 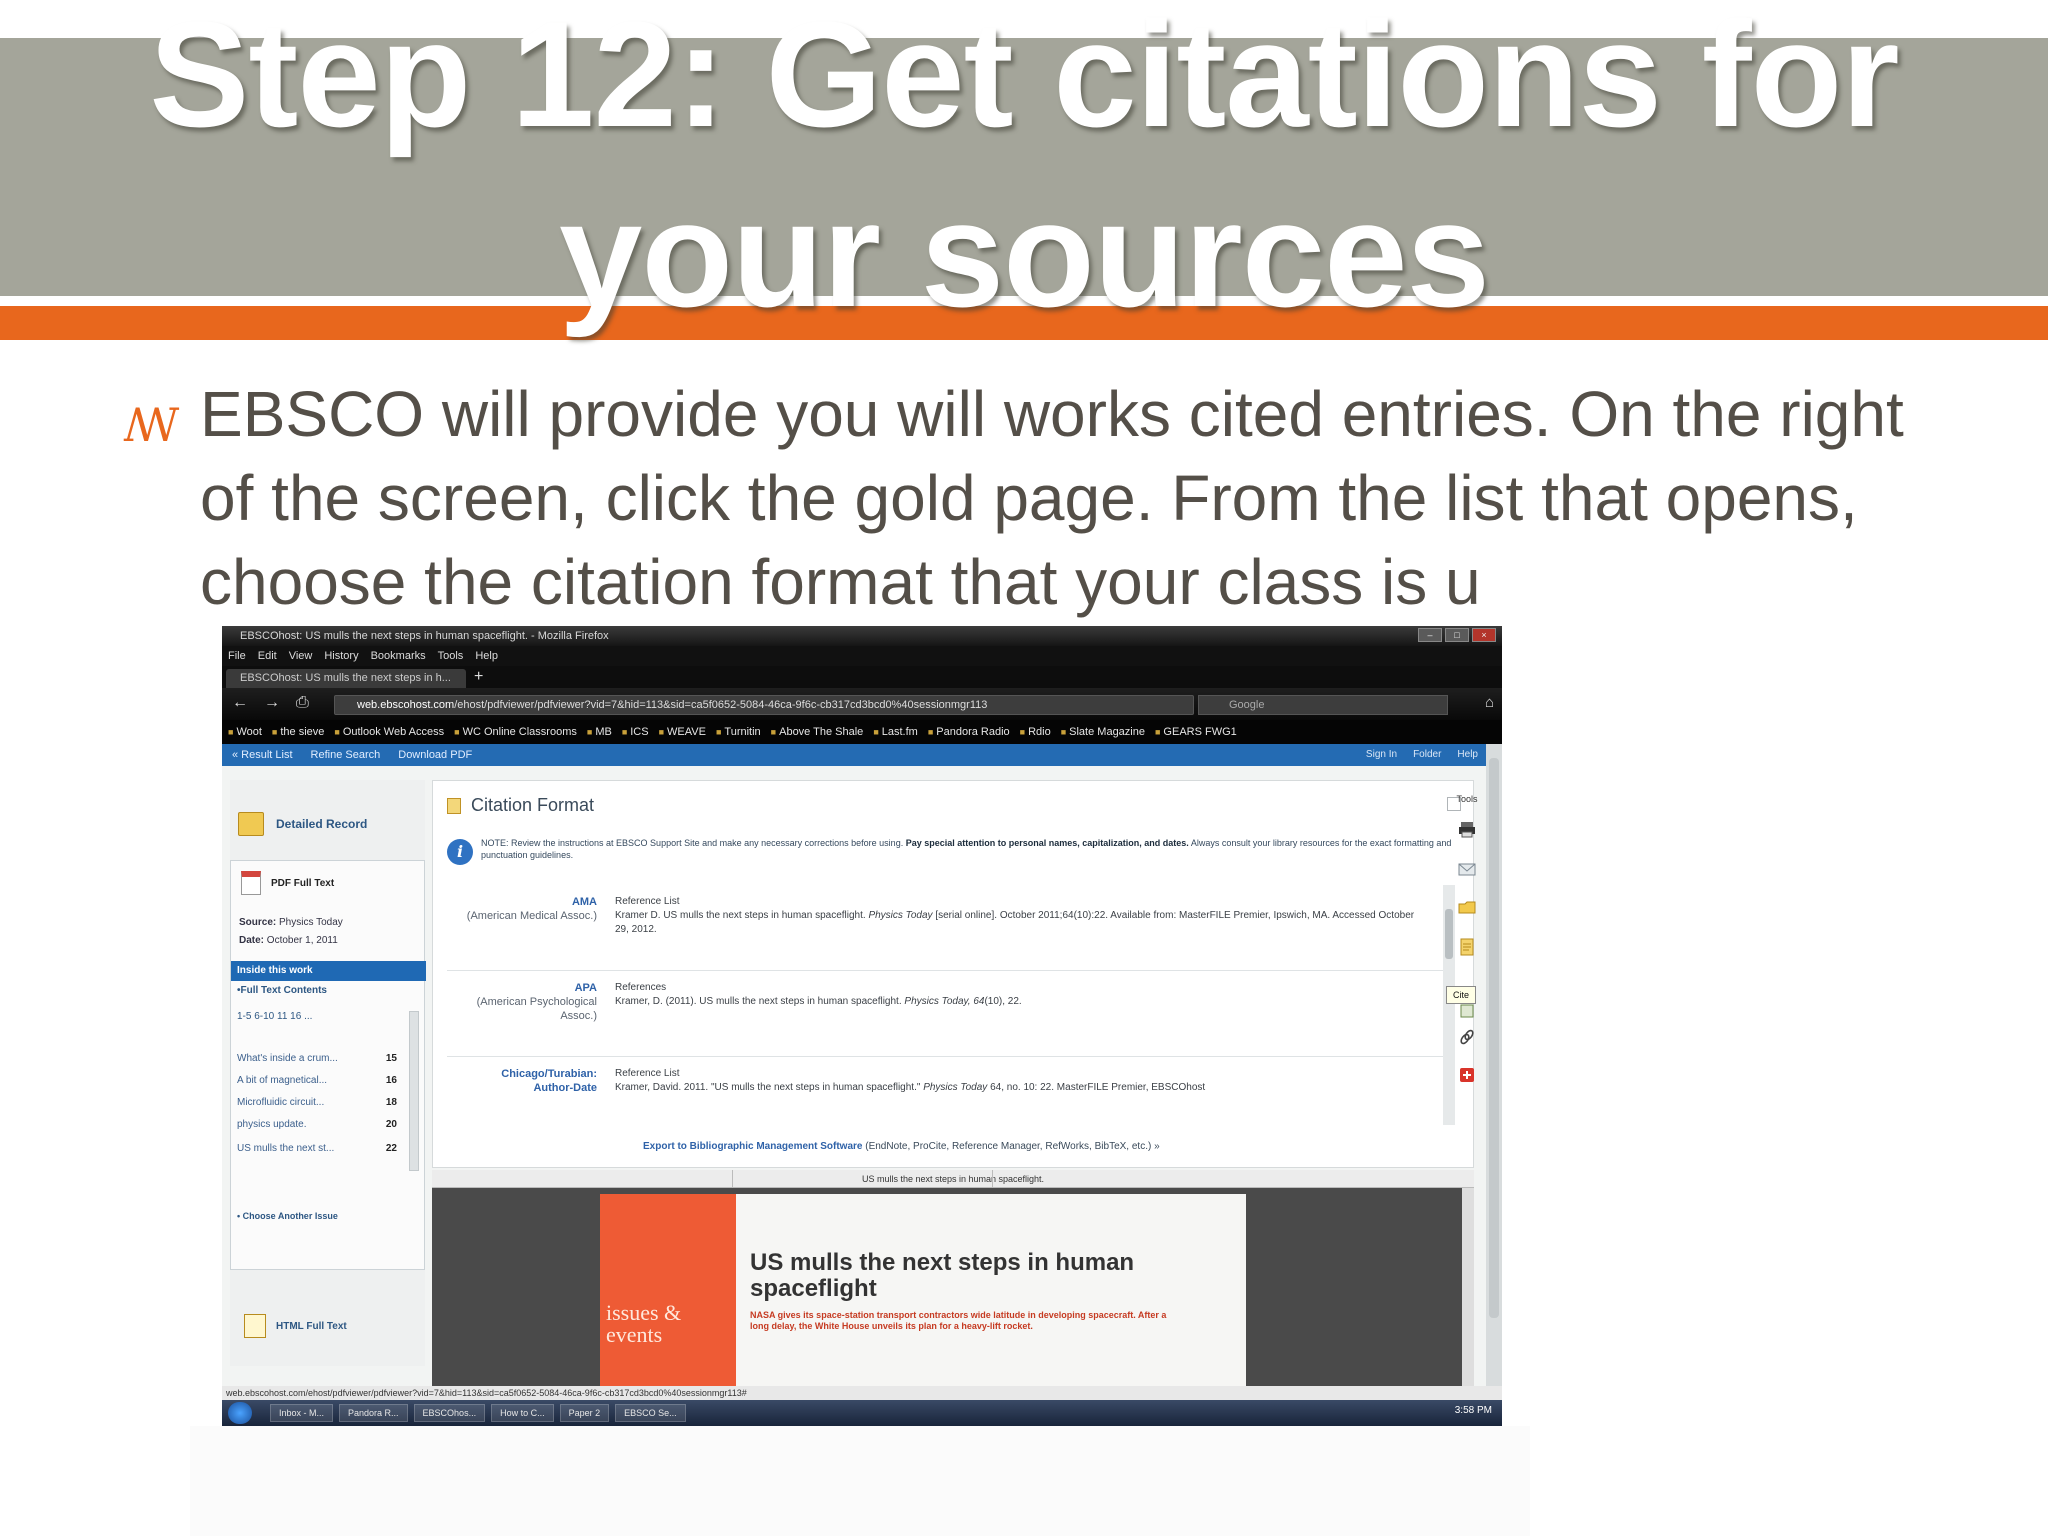 I want to click on home-icon: ⌂, so click(x=1489, y=702).